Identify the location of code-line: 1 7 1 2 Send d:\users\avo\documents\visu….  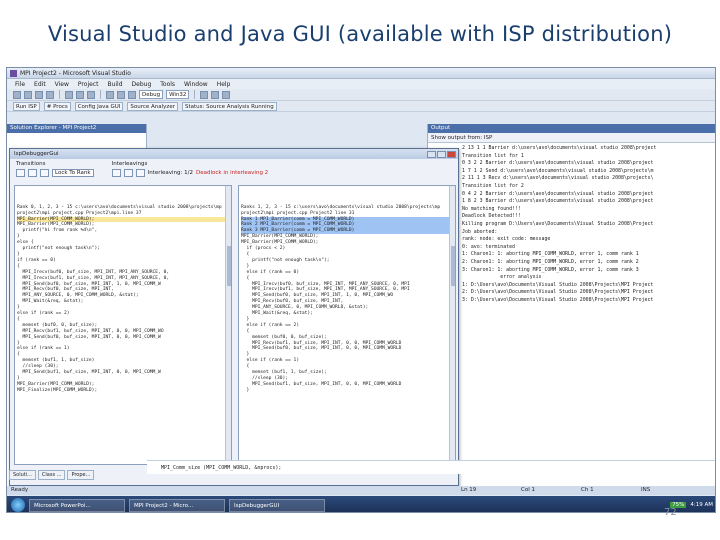
(558, 170).